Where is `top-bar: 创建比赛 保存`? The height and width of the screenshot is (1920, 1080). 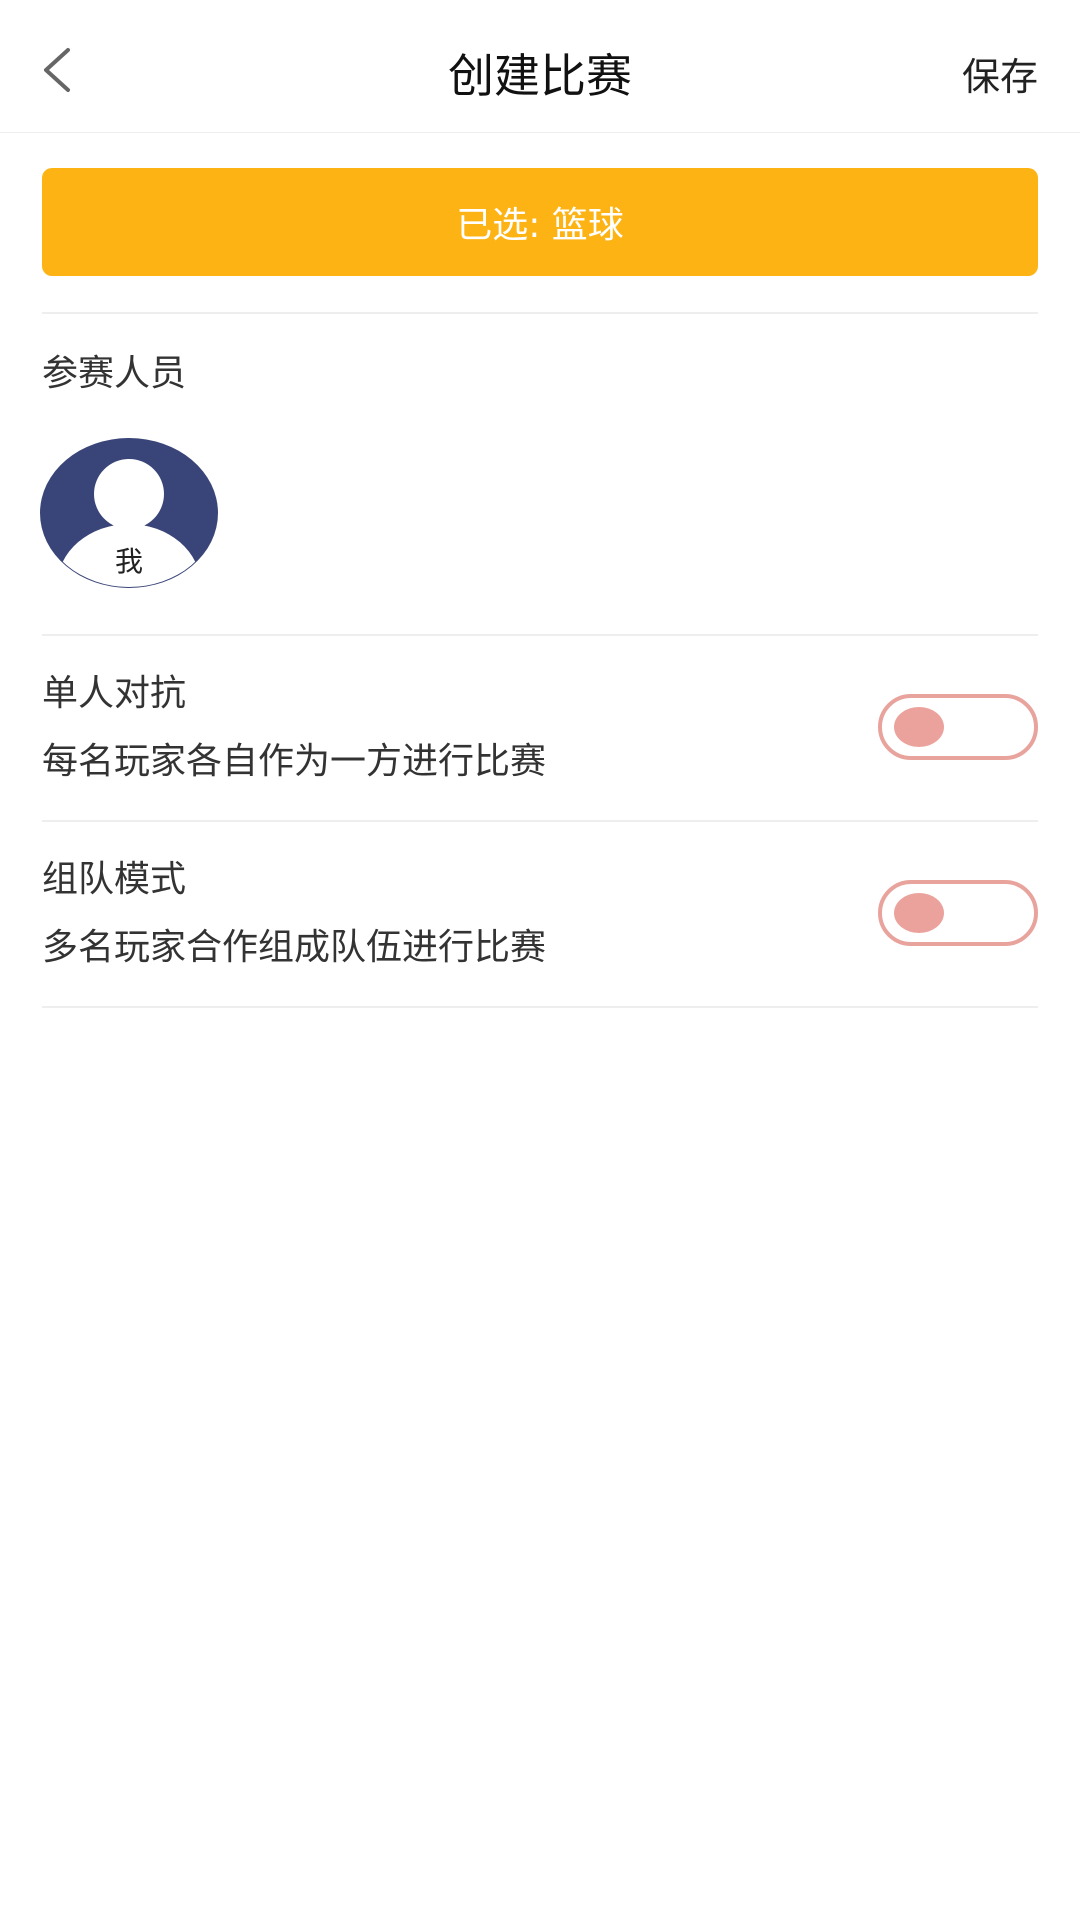
top-bar: 创建比赛 保存 is located at coordinates (540, 66).